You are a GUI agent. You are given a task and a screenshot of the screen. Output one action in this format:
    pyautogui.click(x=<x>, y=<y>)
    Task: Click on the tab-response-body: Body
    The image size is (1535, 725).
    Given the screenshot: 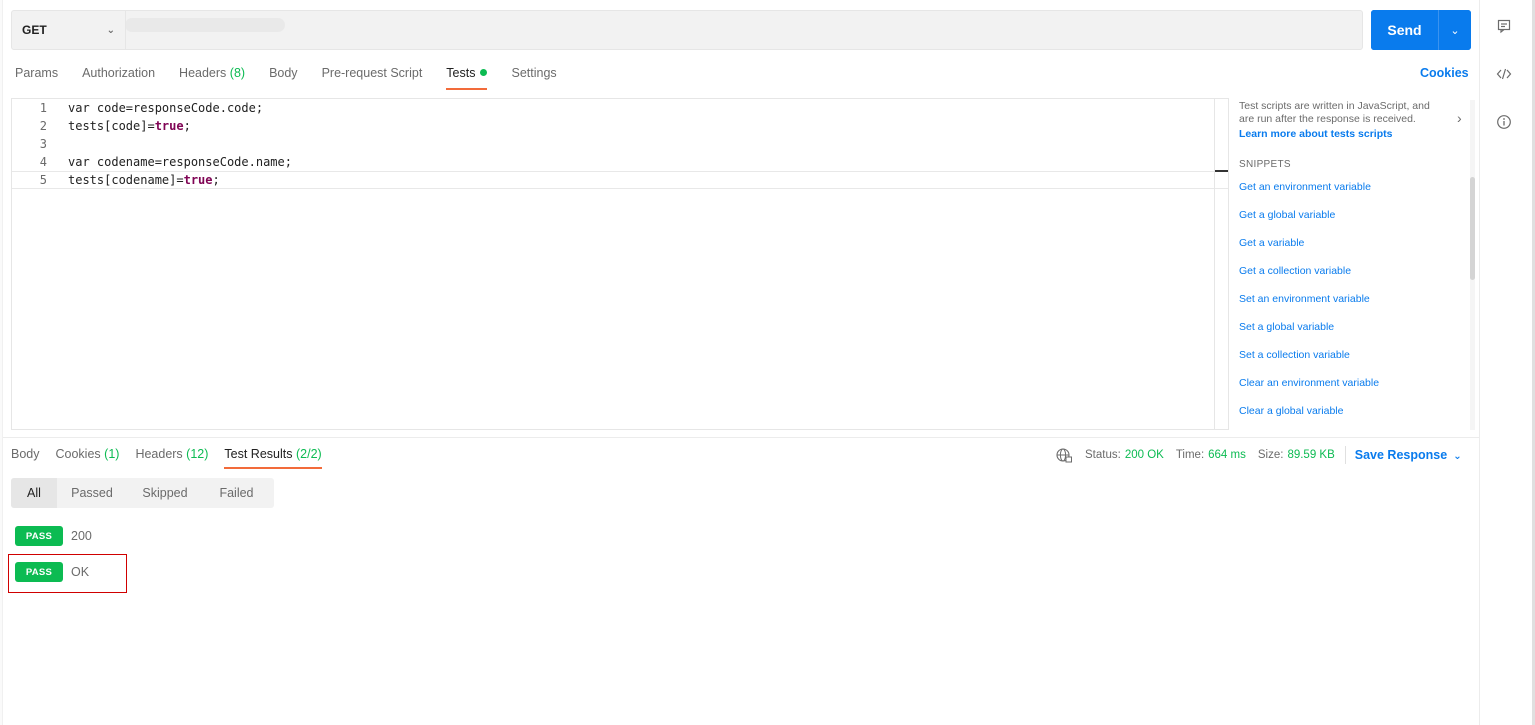 What is the action you would take?
    pyautogui.click(x=25, y=454)
    